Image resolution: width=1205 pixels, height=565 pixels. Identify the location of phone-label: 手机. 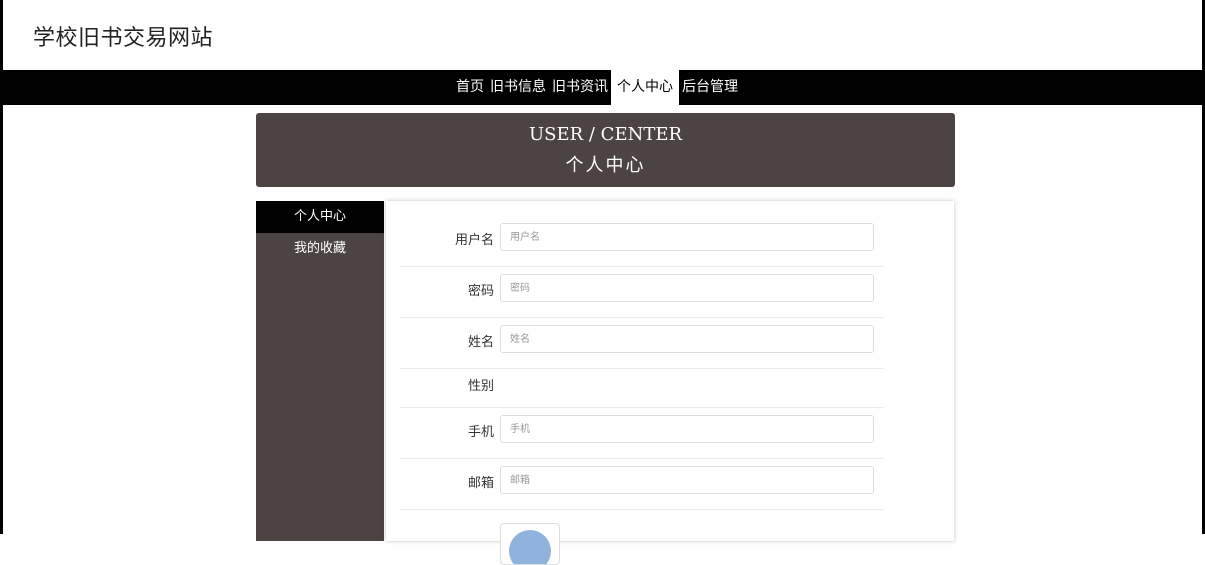
(480, 432).